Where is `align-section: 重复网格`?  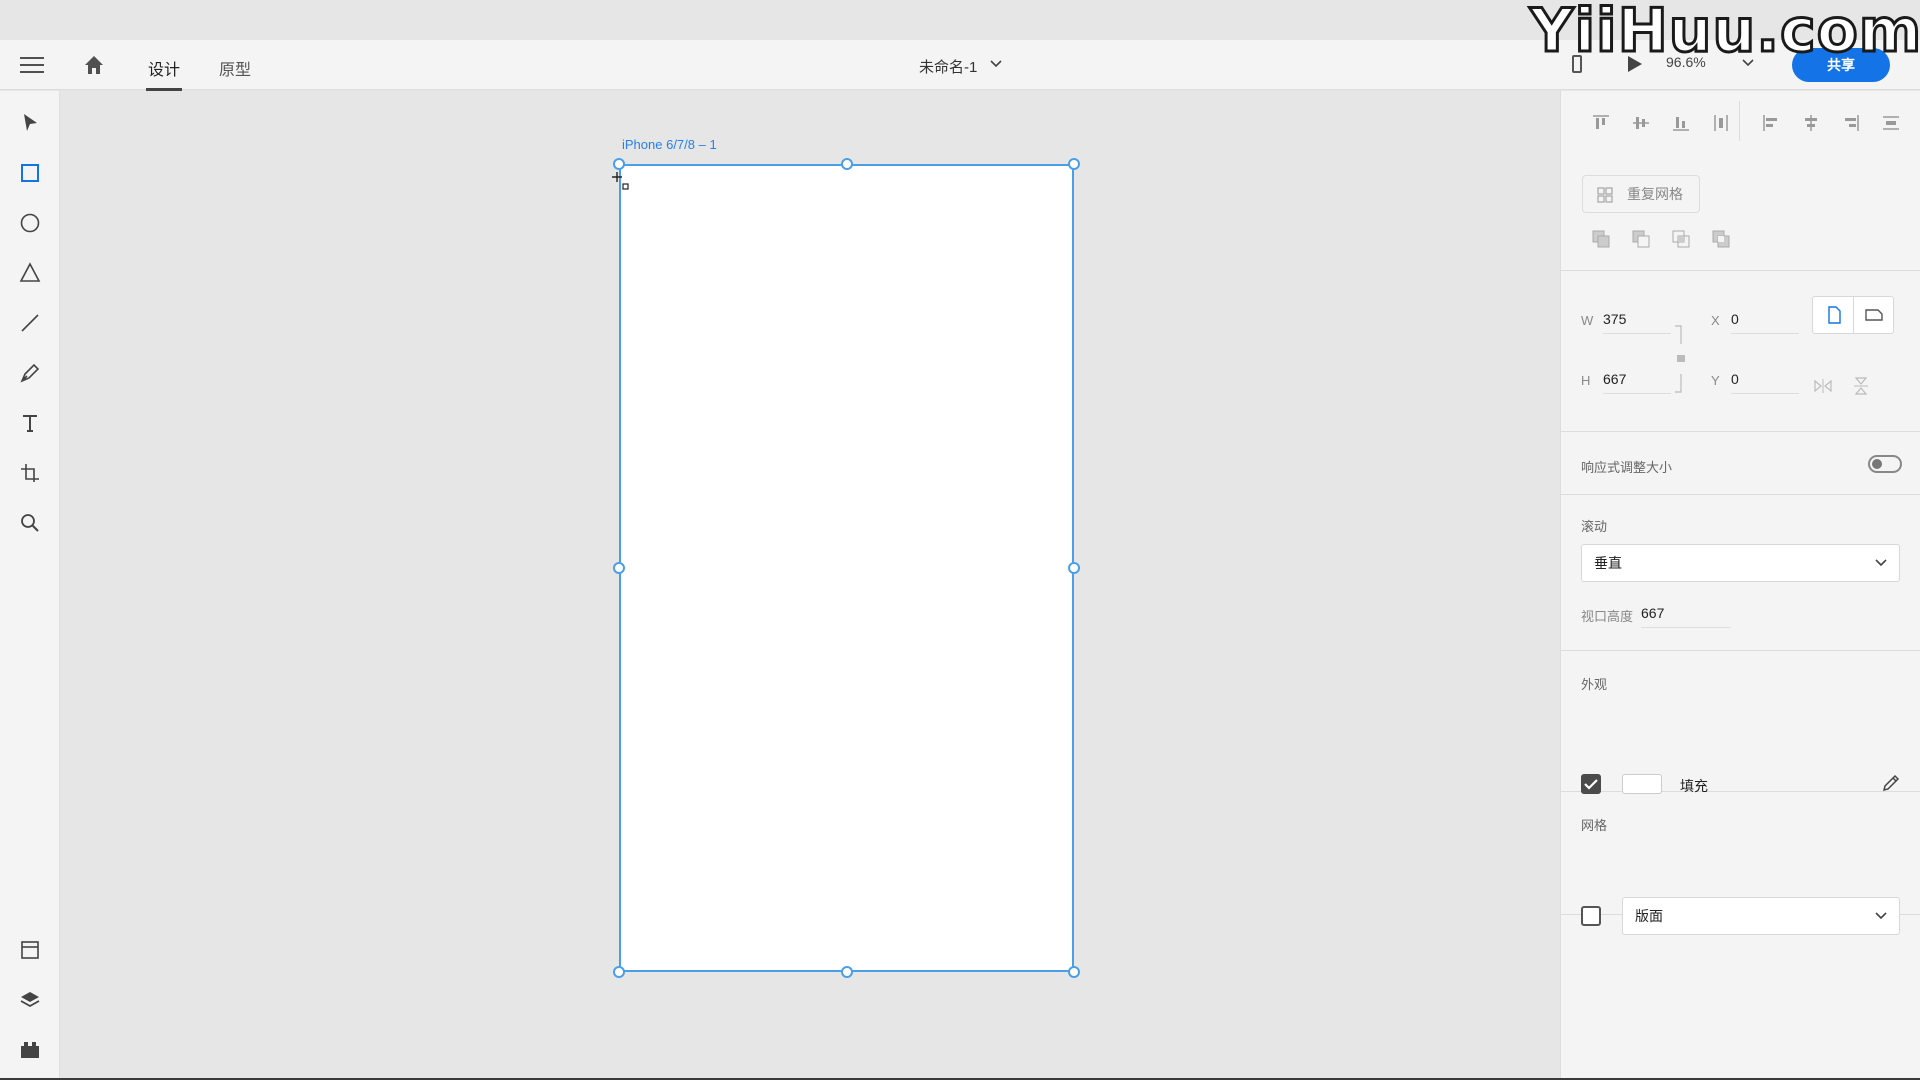 align-section: 重复网格 is located at coordinates (1740, 181).